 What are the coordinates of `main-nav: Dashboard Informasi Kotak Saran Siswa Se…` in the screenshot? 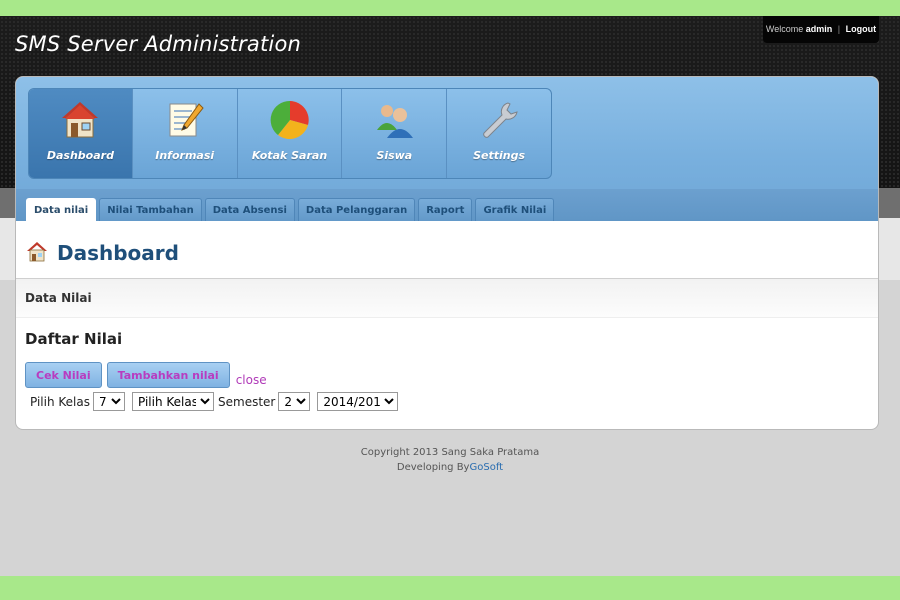 It's located at (290, 133).